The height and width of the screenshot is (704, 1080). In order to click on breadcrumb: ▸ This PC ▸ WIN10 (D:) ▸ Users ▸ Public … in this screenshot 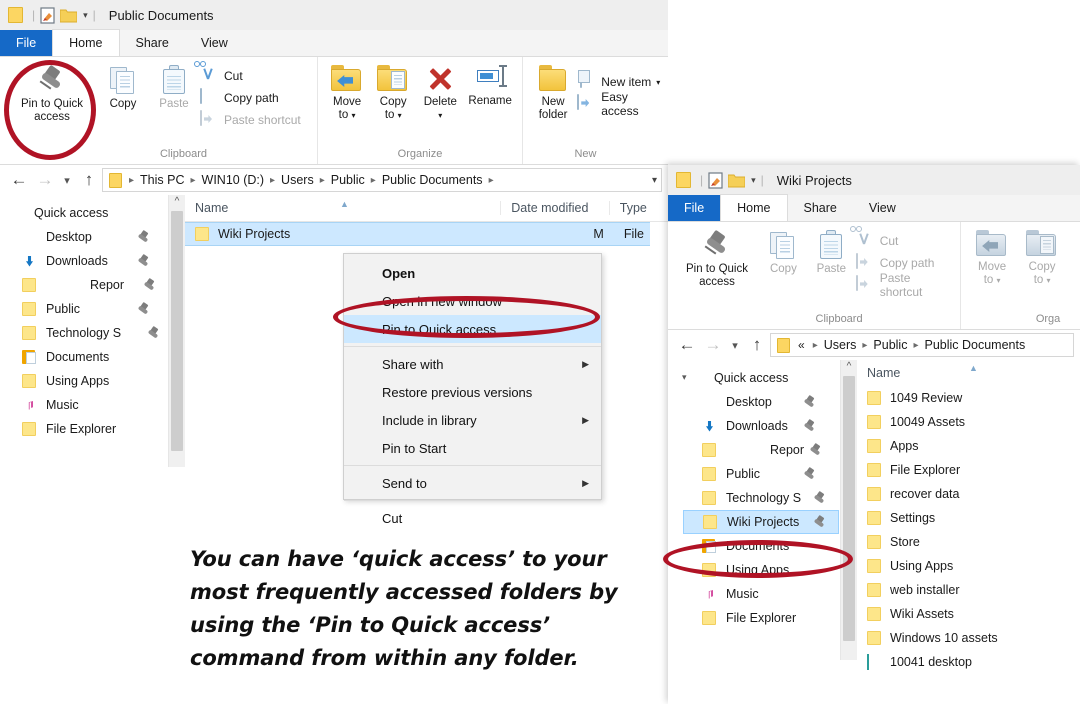, I will do `click(382, 180)`.